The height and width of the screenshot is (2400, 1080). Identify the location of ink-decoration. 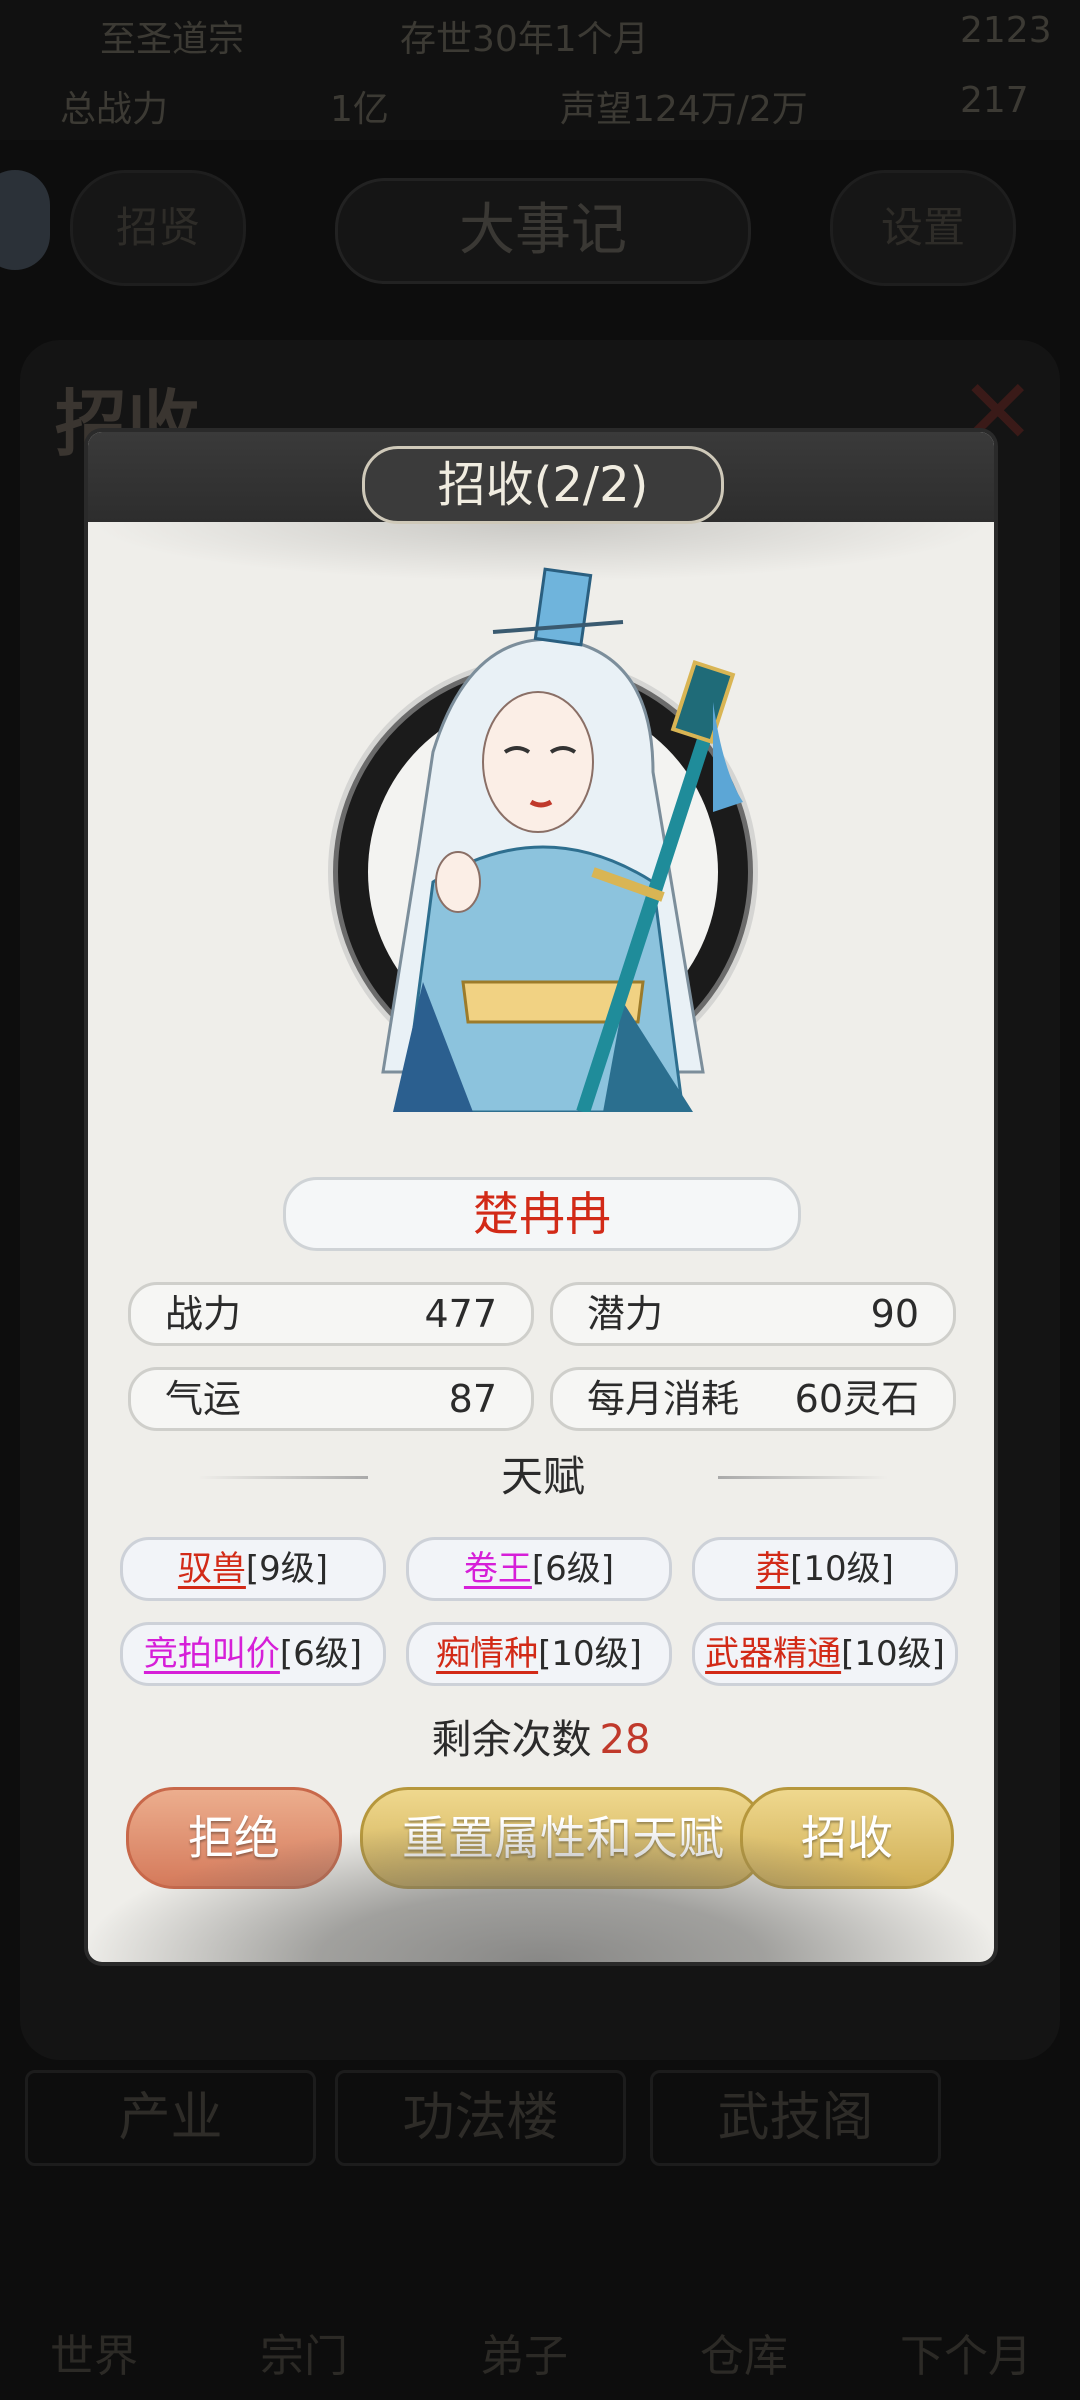
(541, 1892).